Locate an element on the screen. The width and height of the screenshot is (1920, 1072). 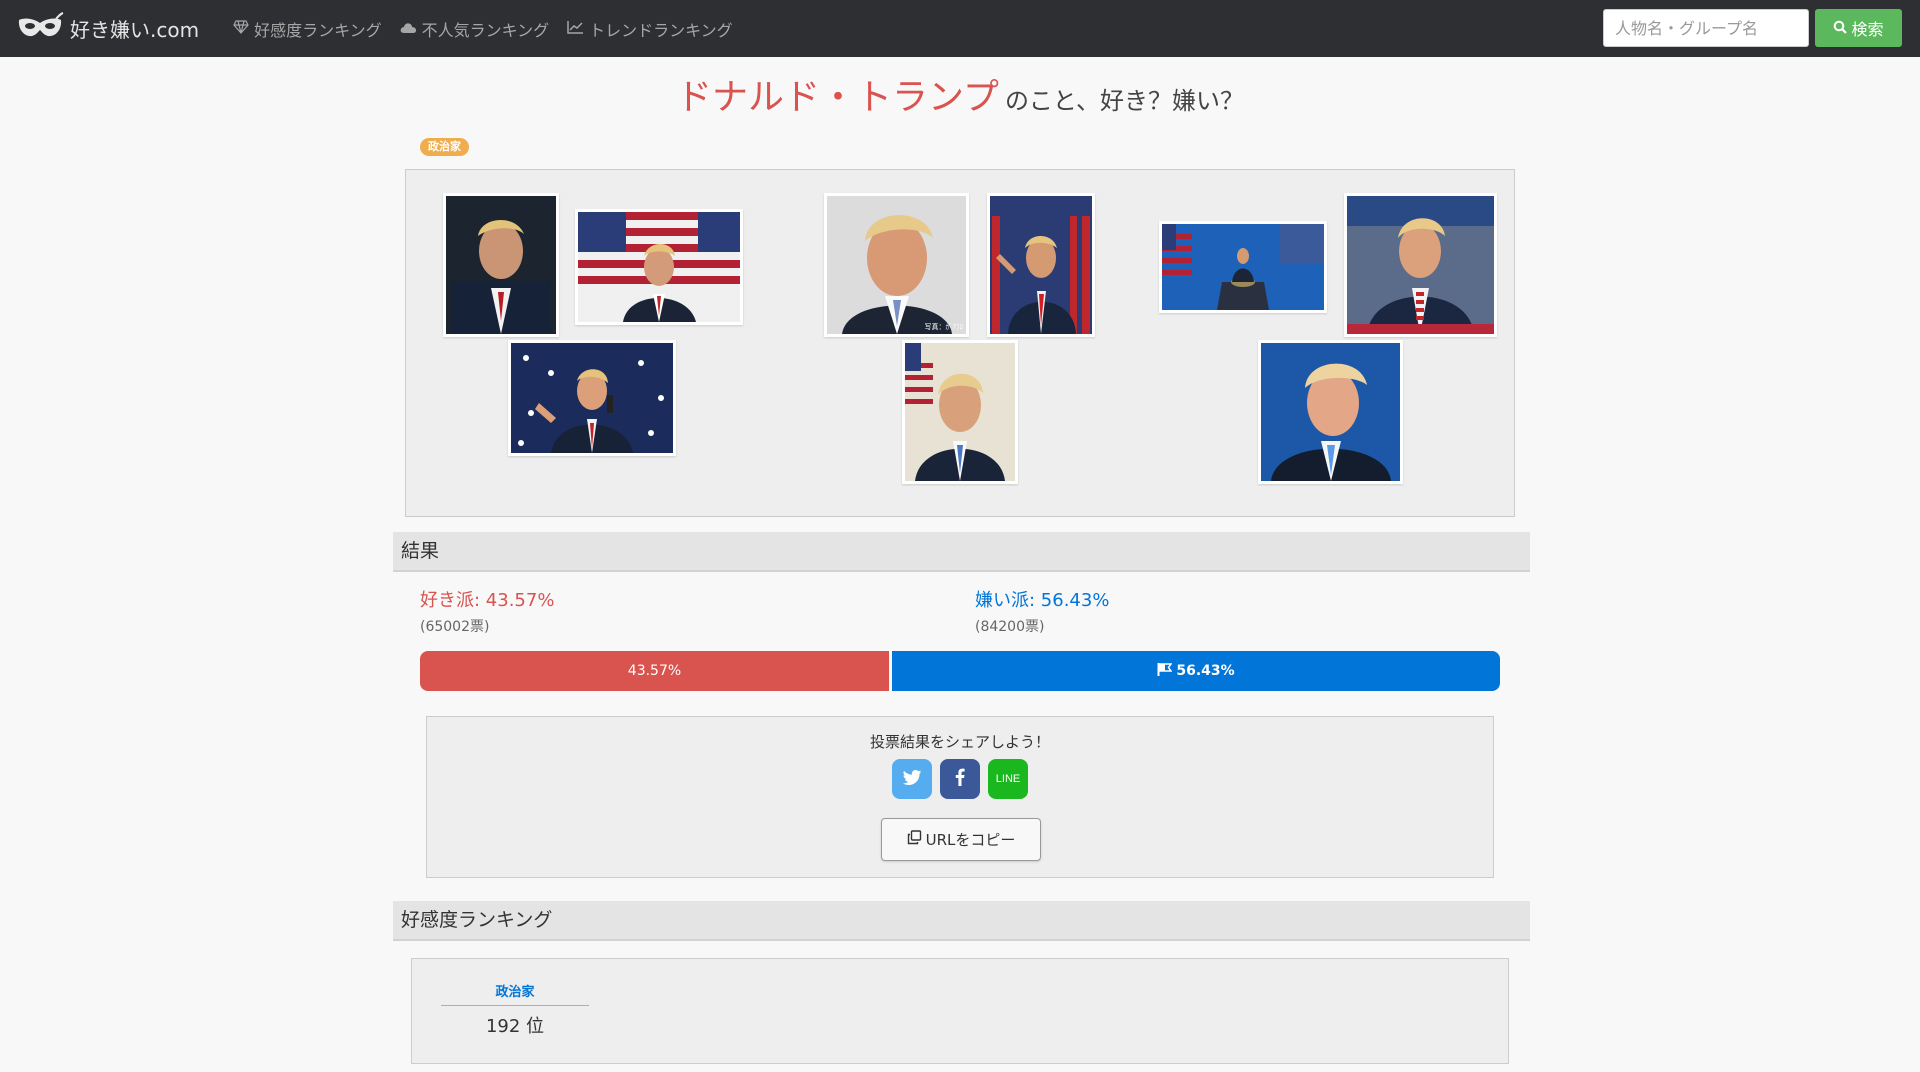
ranking-box: 政治家 192 位 is located at coordinates (960, 1011).